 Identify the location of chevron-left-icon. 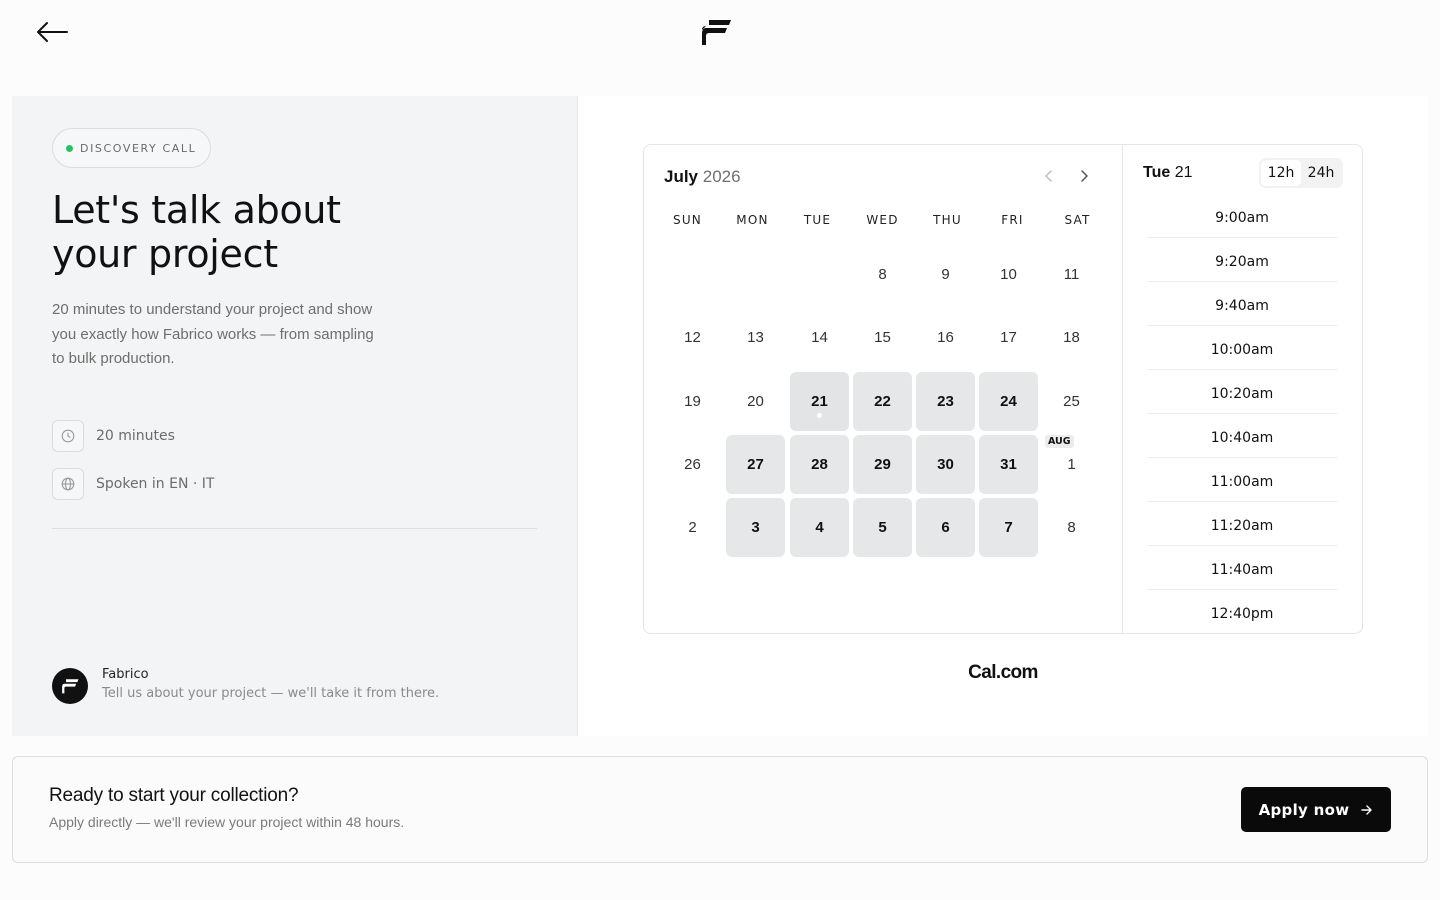
(1048, 176).